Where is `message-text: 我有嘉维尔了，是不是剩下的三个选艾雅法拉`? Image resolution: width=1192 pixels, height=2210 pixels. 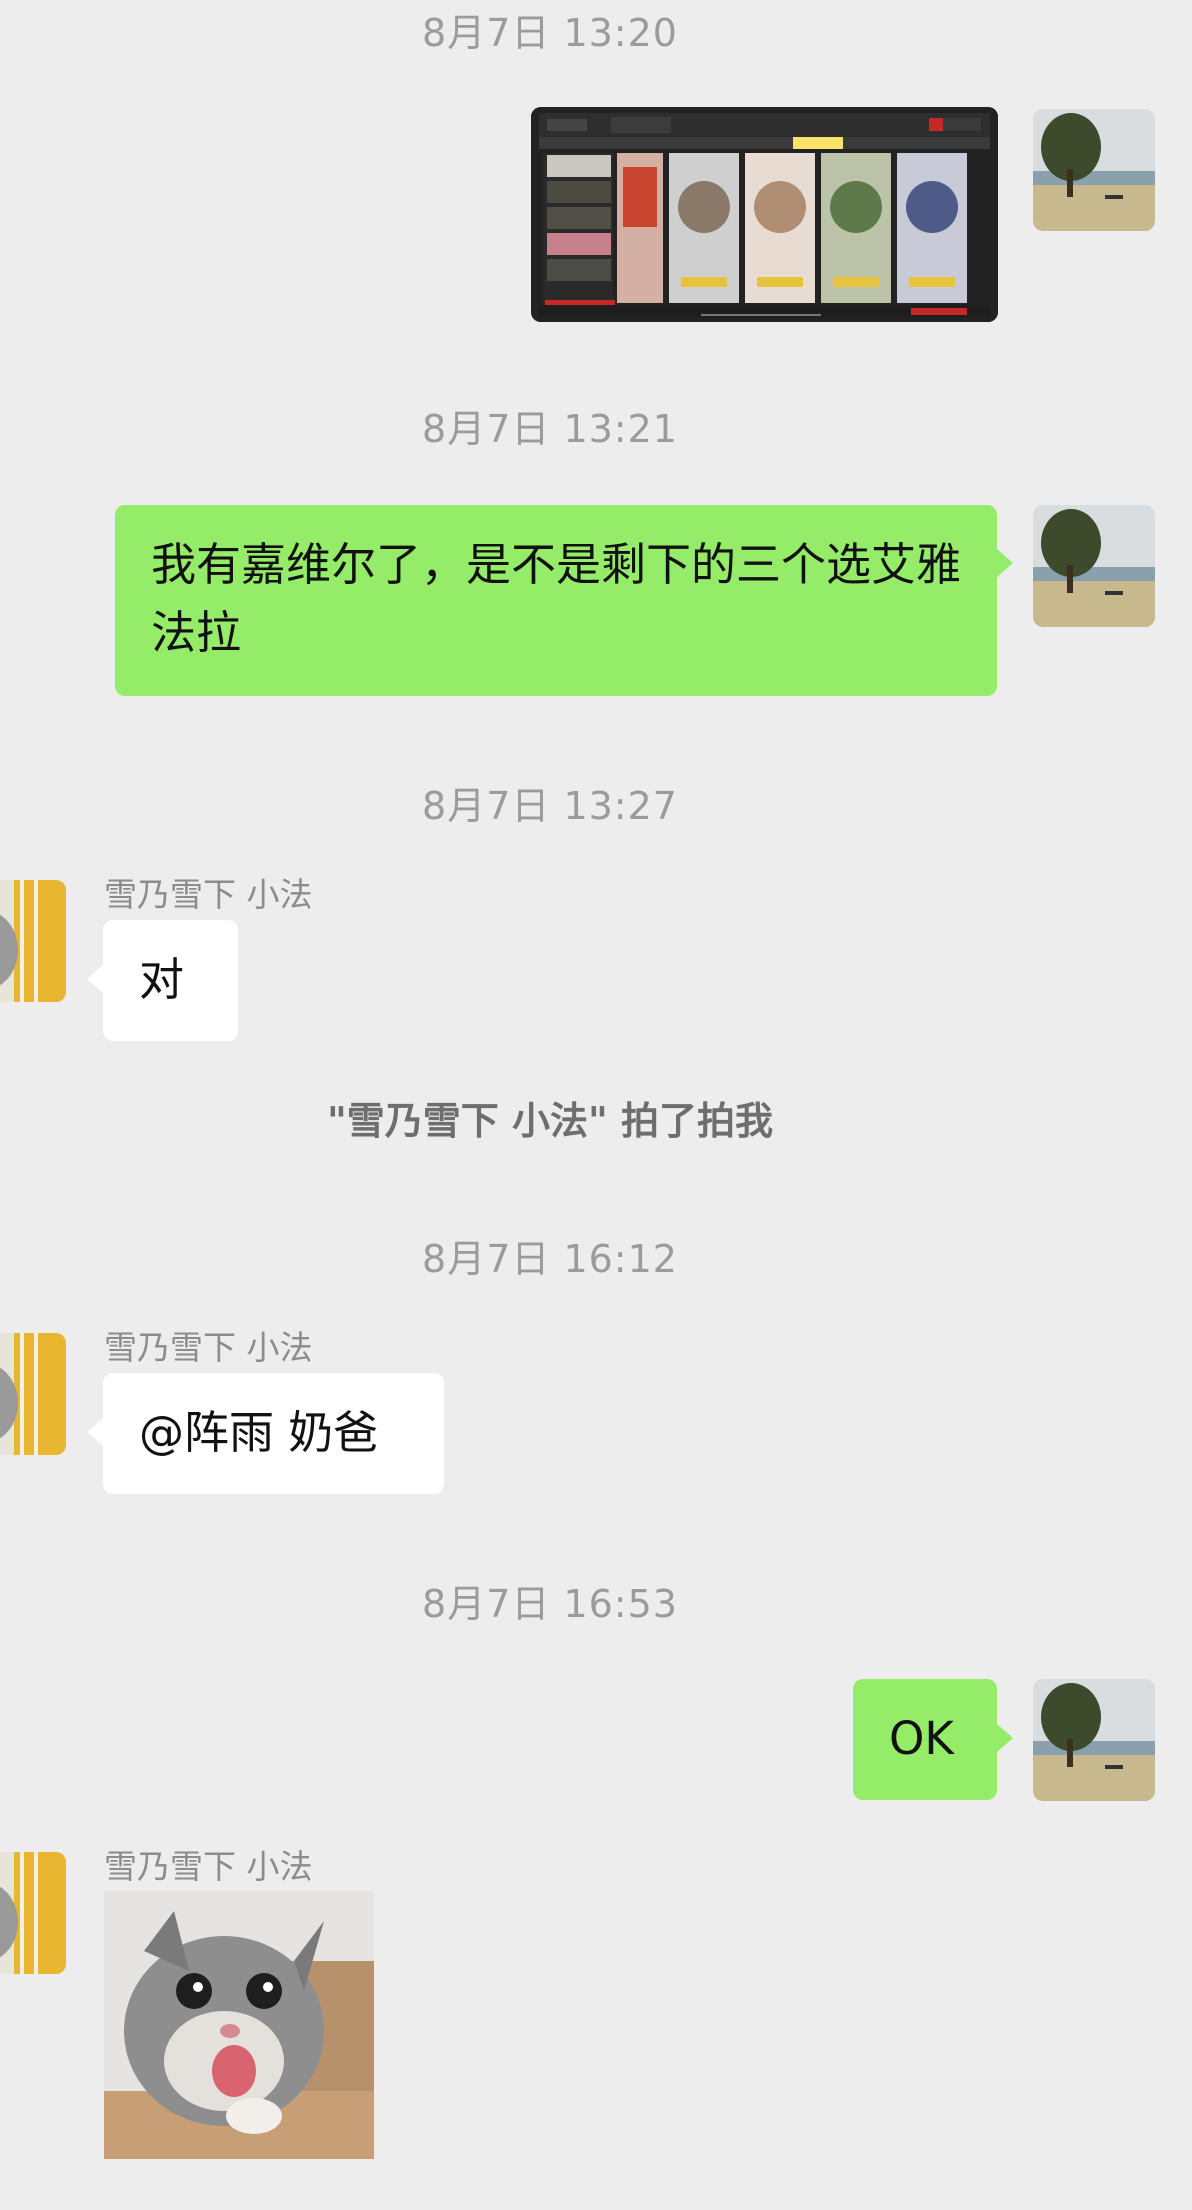 message-text: 我有嘉维尔了，是不是剩下的三个选艾雅法拉 is located at coordinates (556, 598).